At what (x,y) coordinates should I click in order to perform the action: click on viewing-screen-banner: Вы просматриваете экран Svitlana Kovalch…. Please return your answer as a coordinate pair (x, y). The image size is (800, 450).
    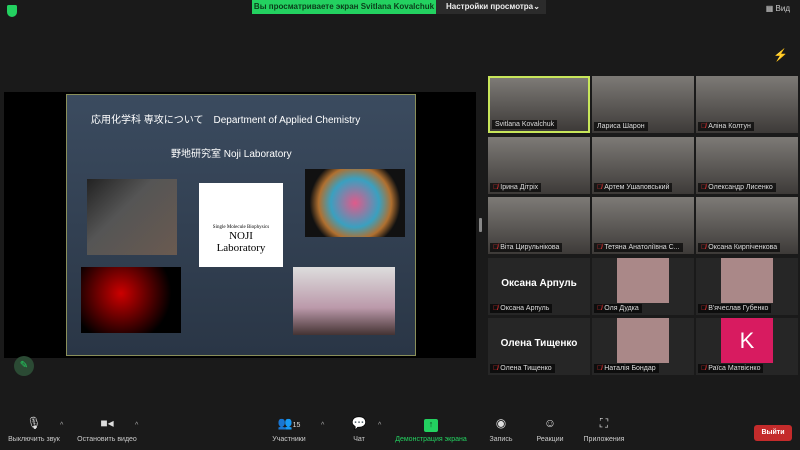
    Looking at the image, I should click on (344, 7).